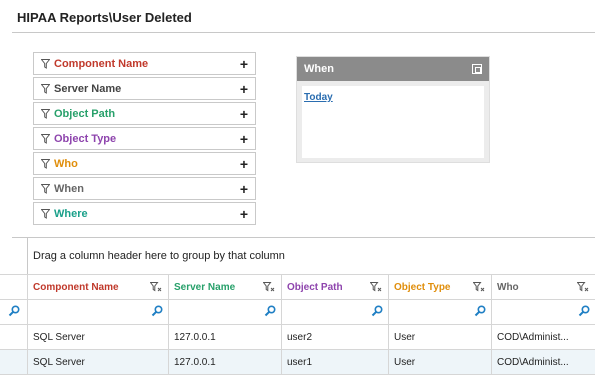 The image size is (612, 382). What do you see at coordinates (508, 287) in the screenshot?
I see `column-header-label: Who` at bounding box center [508, 287].